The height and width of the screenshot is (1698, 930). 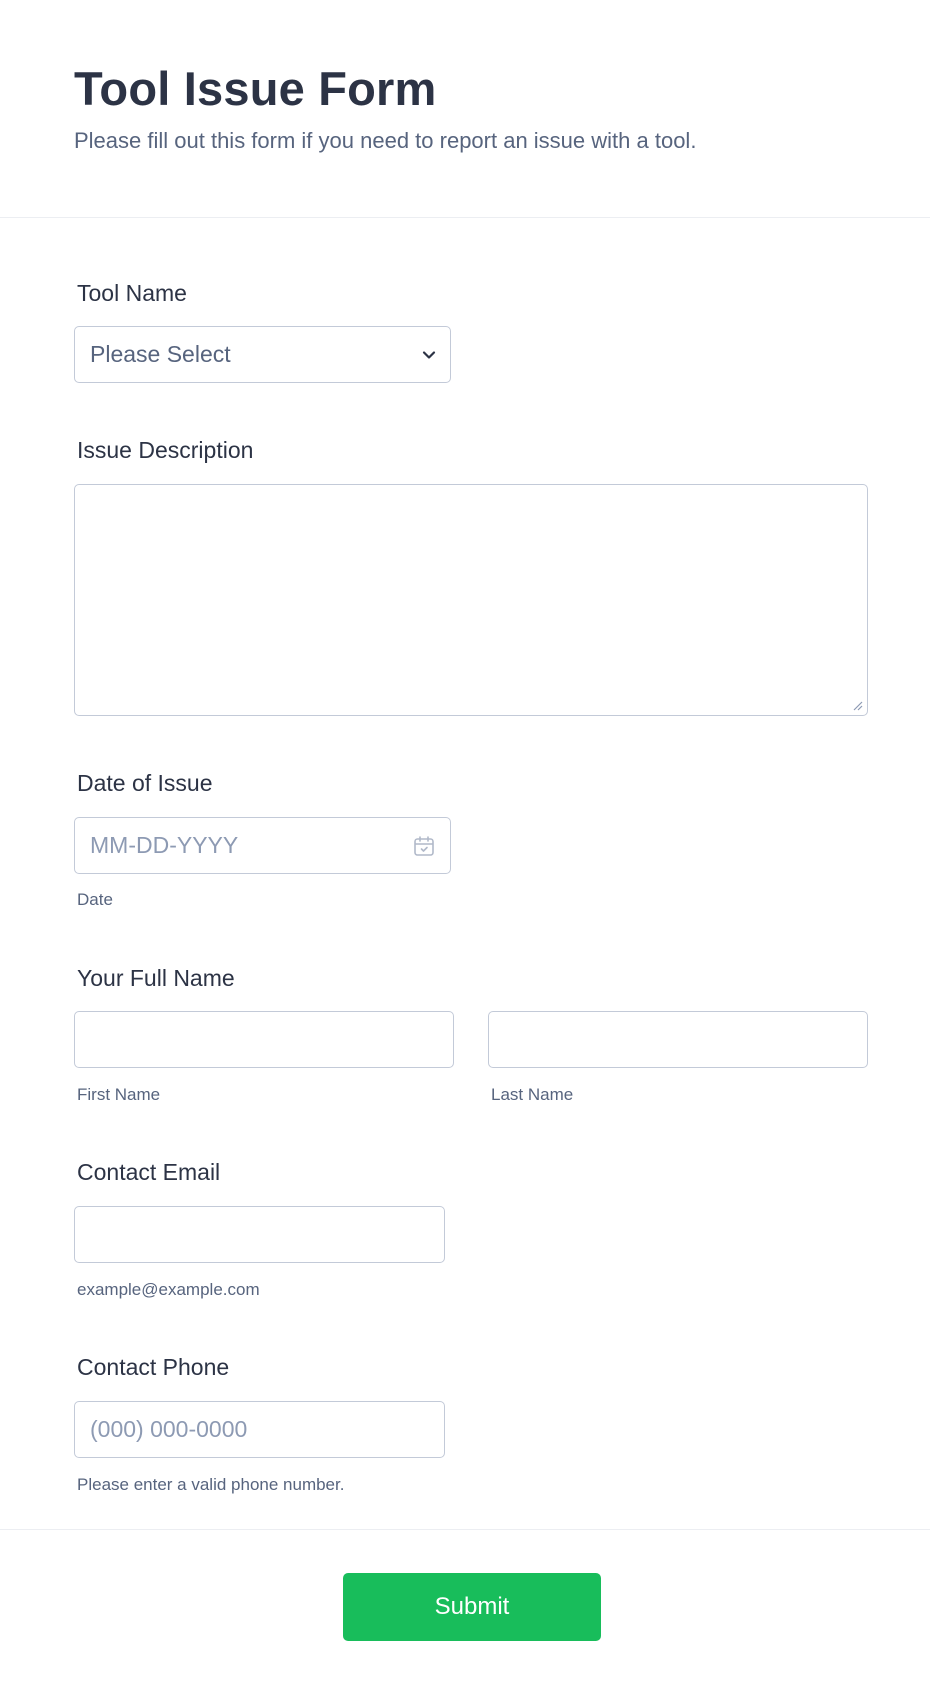 I want to click on phone-sublabel: Please enter a valid phone number., so click(x=211, y=1484).